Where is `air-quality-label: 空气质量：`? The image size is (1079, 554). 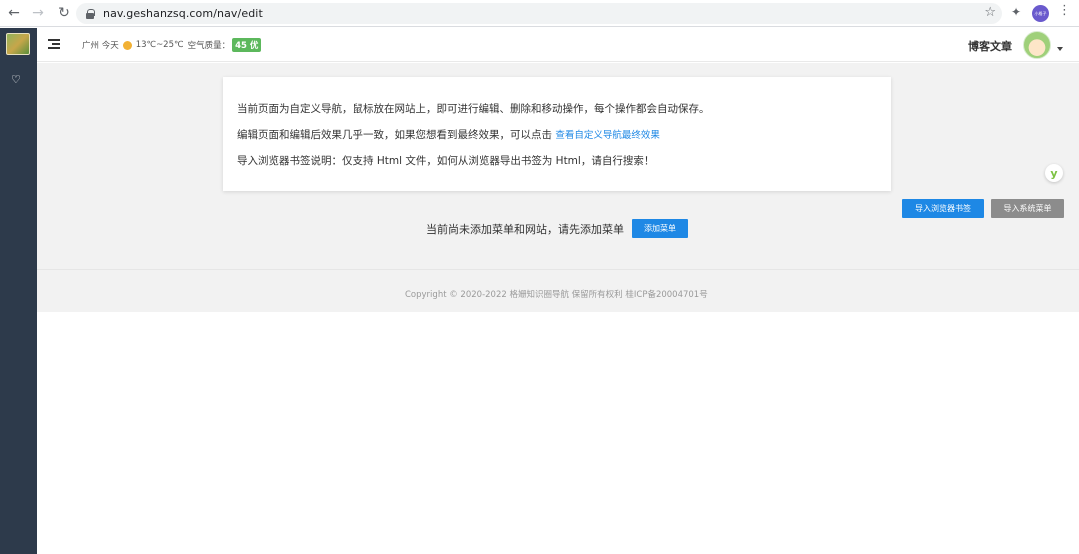
air-quality-label: 空气质量： is located at coordinates (209, 46).